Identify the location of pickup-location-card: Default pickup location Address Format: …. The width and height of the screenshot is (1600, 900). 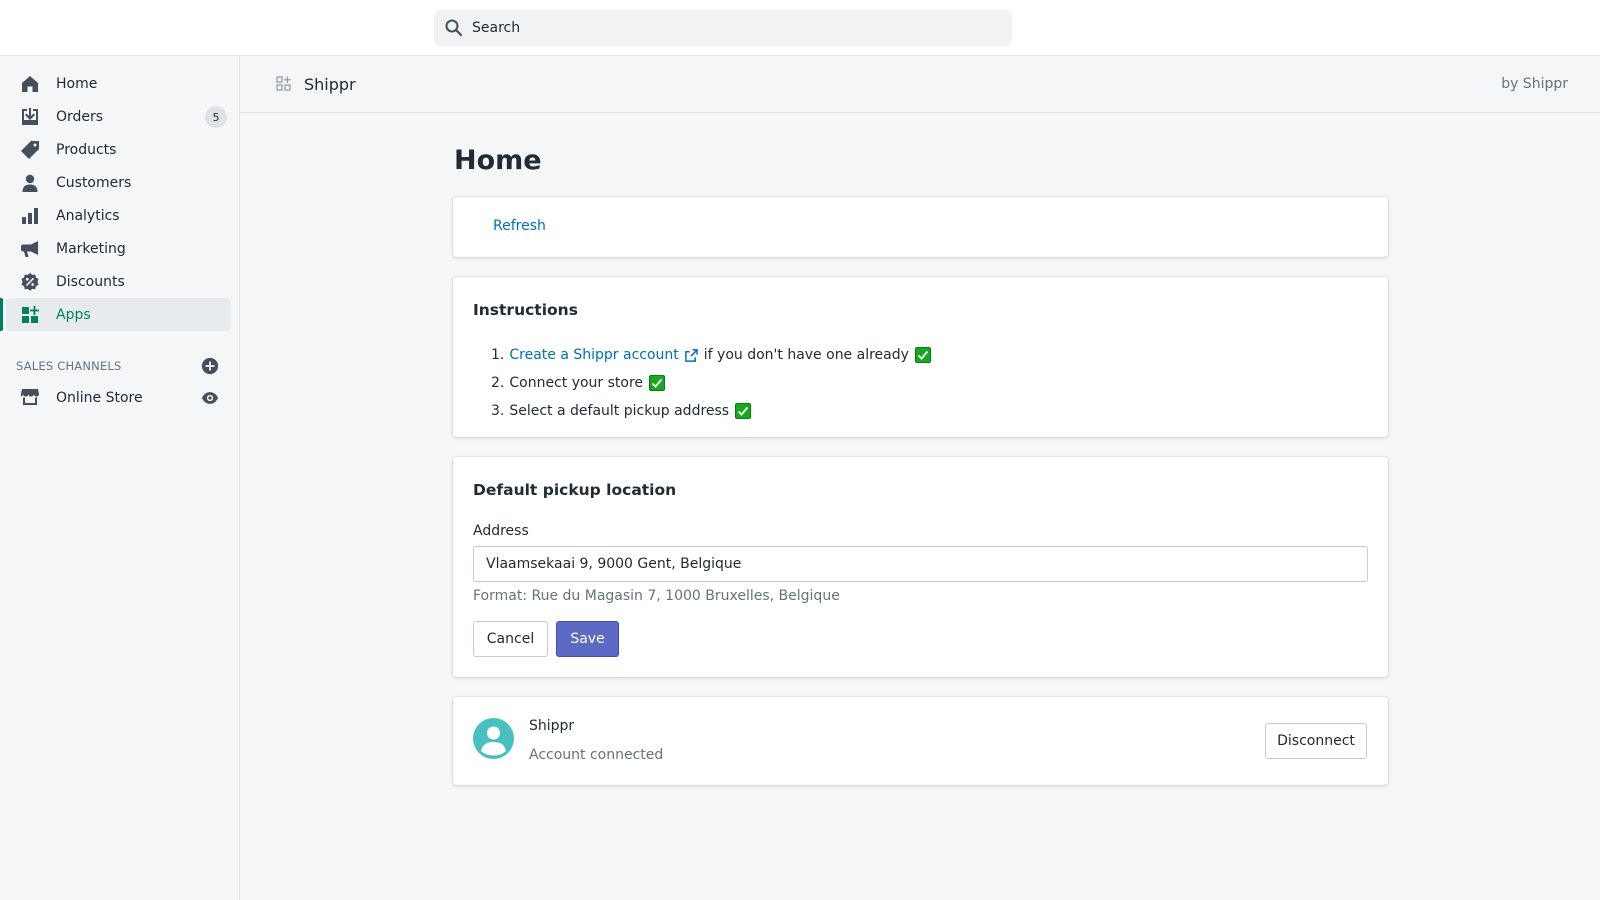
(920, 567).